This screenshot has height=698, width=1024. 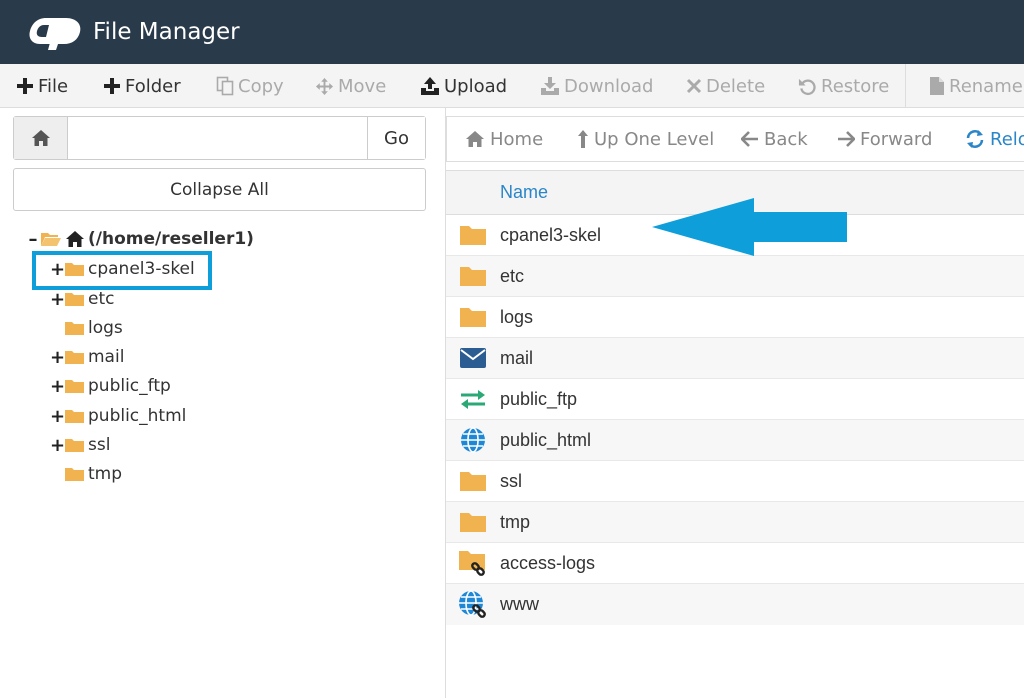 What do you see at coordinates (519, 604) in the screenshot?
I see `file-name: www` at bounding box center [519, 604].